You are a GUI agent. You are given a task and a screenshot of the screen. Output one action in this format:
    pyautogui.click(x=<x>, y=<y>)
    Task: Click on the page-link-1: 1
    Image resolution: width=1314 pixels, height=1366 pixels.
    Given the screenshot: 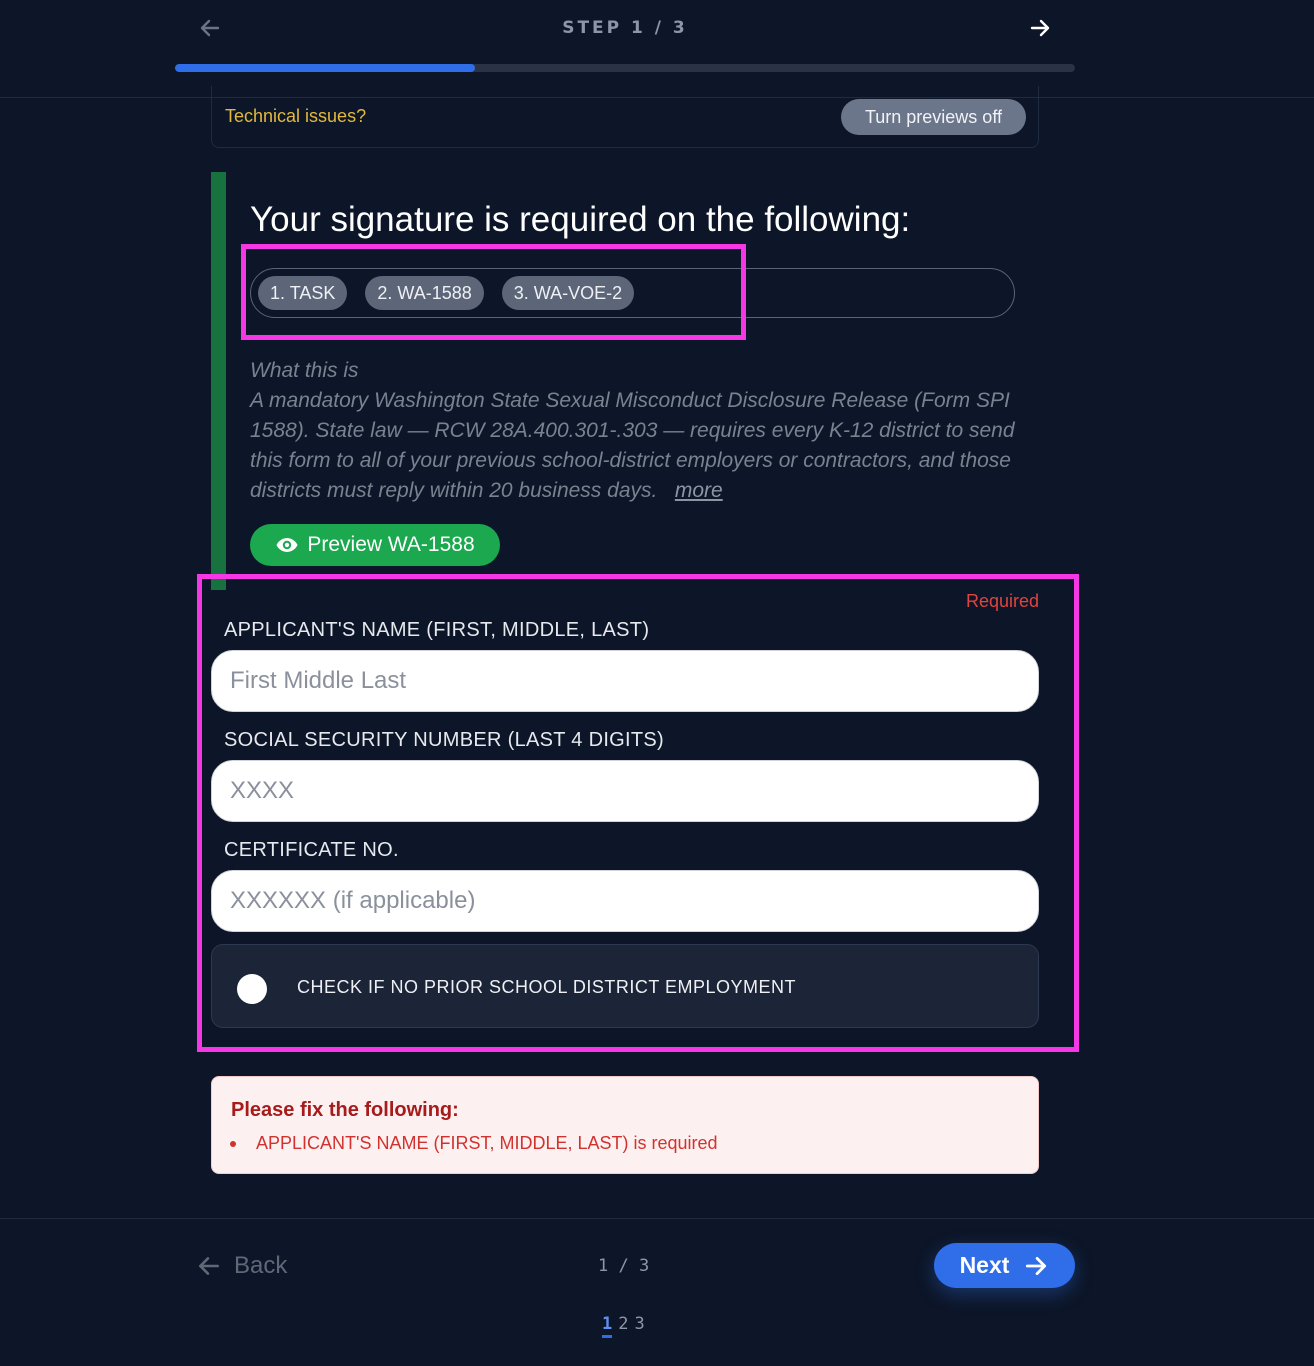 What is the action you would take?
    pyautogui.click(x=607, y=1326)
    